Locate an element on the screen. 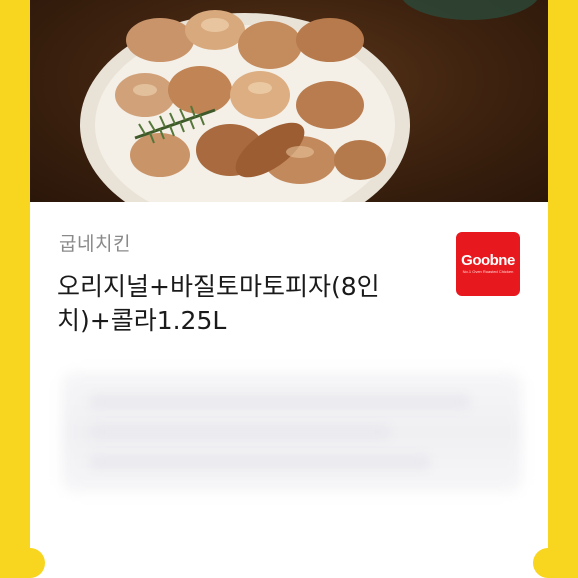 The width and height of the screenshot is (578, 578). logo-wordmark: Goobne is located at coordinates (488, 260).